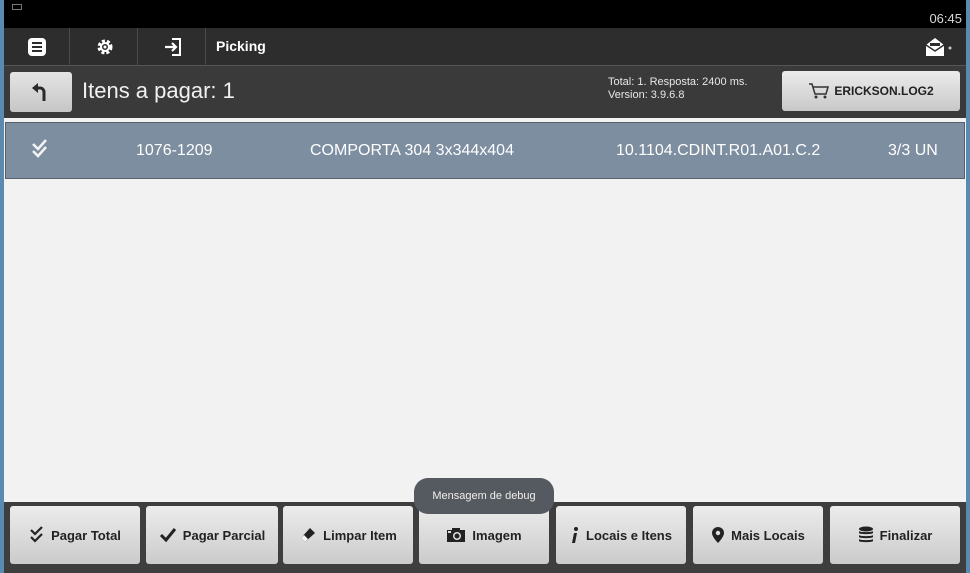 The height and width of the screenshot is (573, 970). I want to click on menu-button, so click(37, 47).